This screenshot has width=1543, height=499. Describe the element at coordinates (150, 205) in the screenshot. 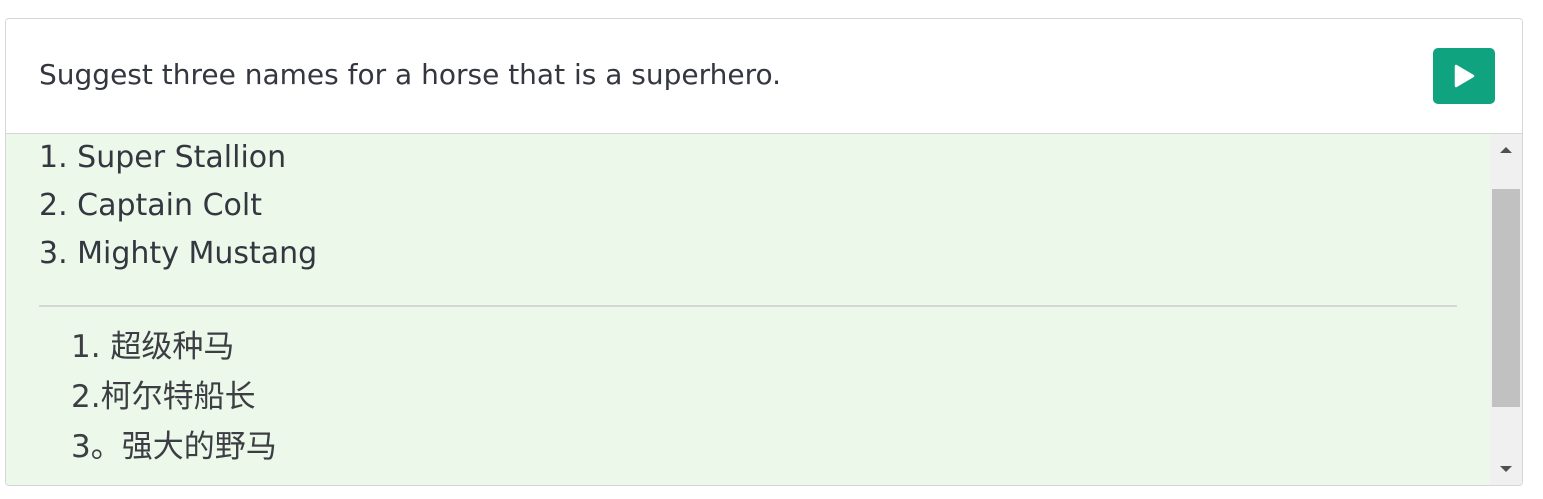

I see `list-item: 2. Captain Colt` at that location.